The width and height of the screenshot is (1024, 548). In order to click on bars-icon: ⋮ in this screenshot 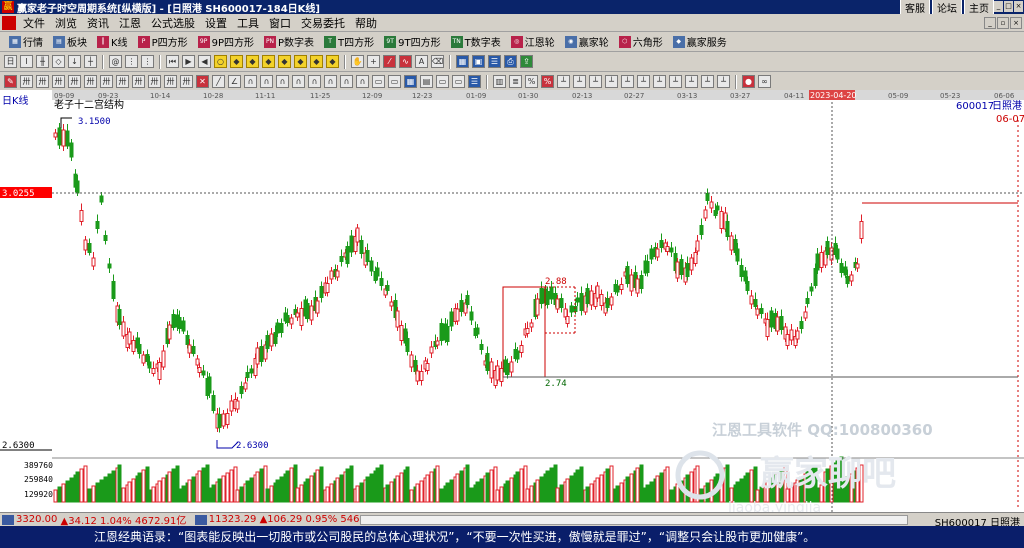, I will do `click(131, 61)`.